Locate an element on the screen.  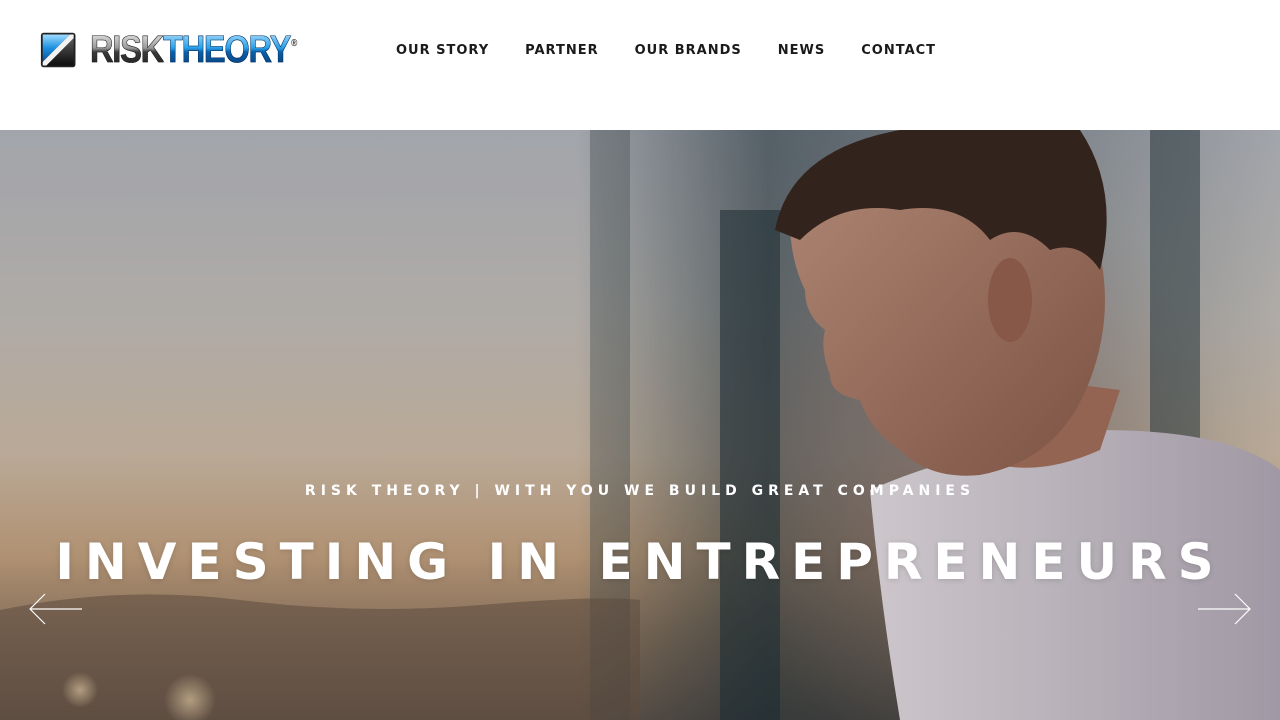
slider-next-arrow-icon is located at coordinates (1224, 609).